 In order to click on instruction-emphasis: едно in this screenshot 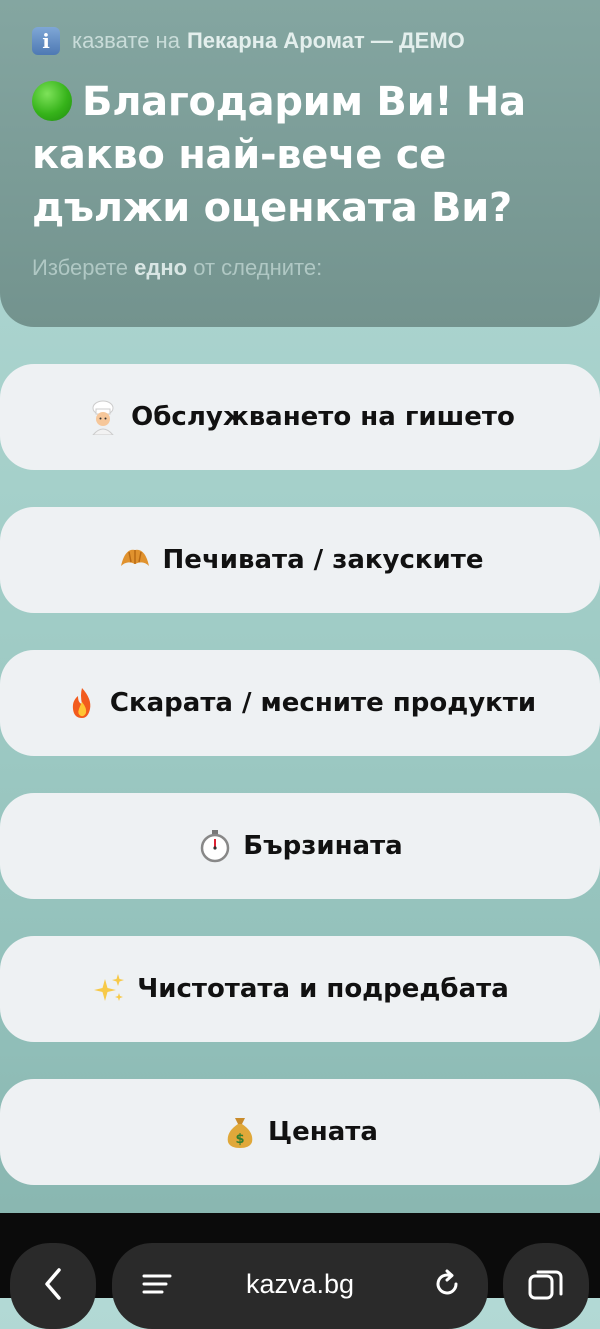, I will do `click(161, 267)`.